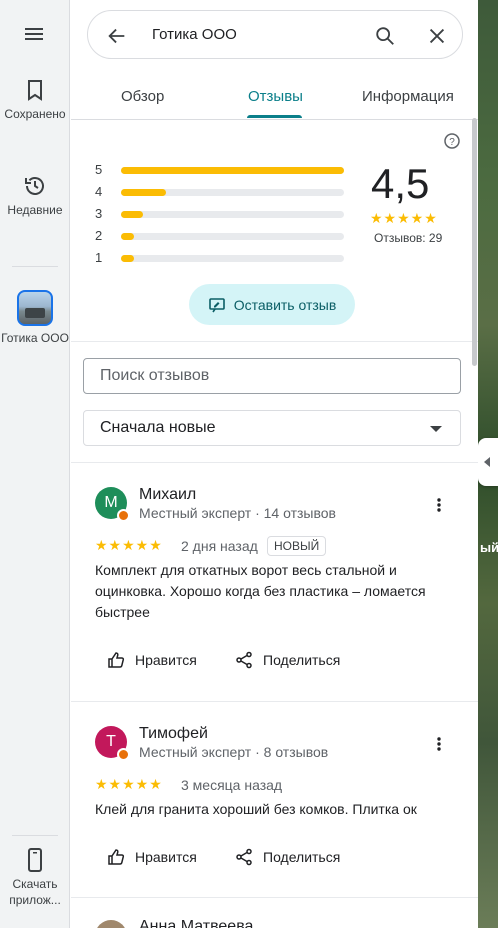 The image size is (498, 928). I want to click on review-edit-icon, so click(216, 304).